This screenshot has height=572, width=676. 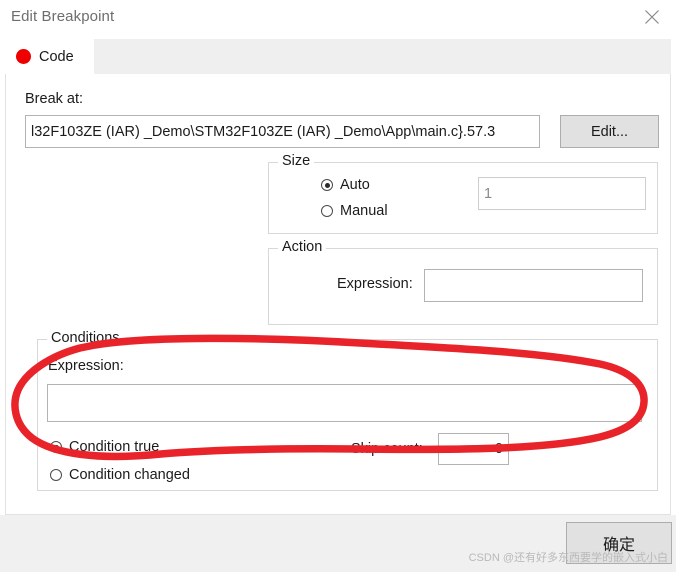 I want to click on ok-button: 确定, so click(x=619, y=543).